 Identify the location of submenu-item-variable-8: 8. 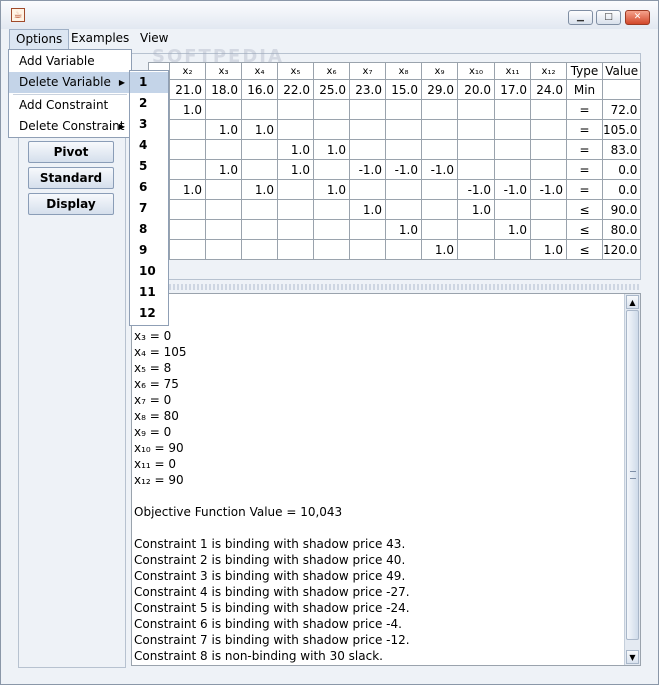
(149, 229).